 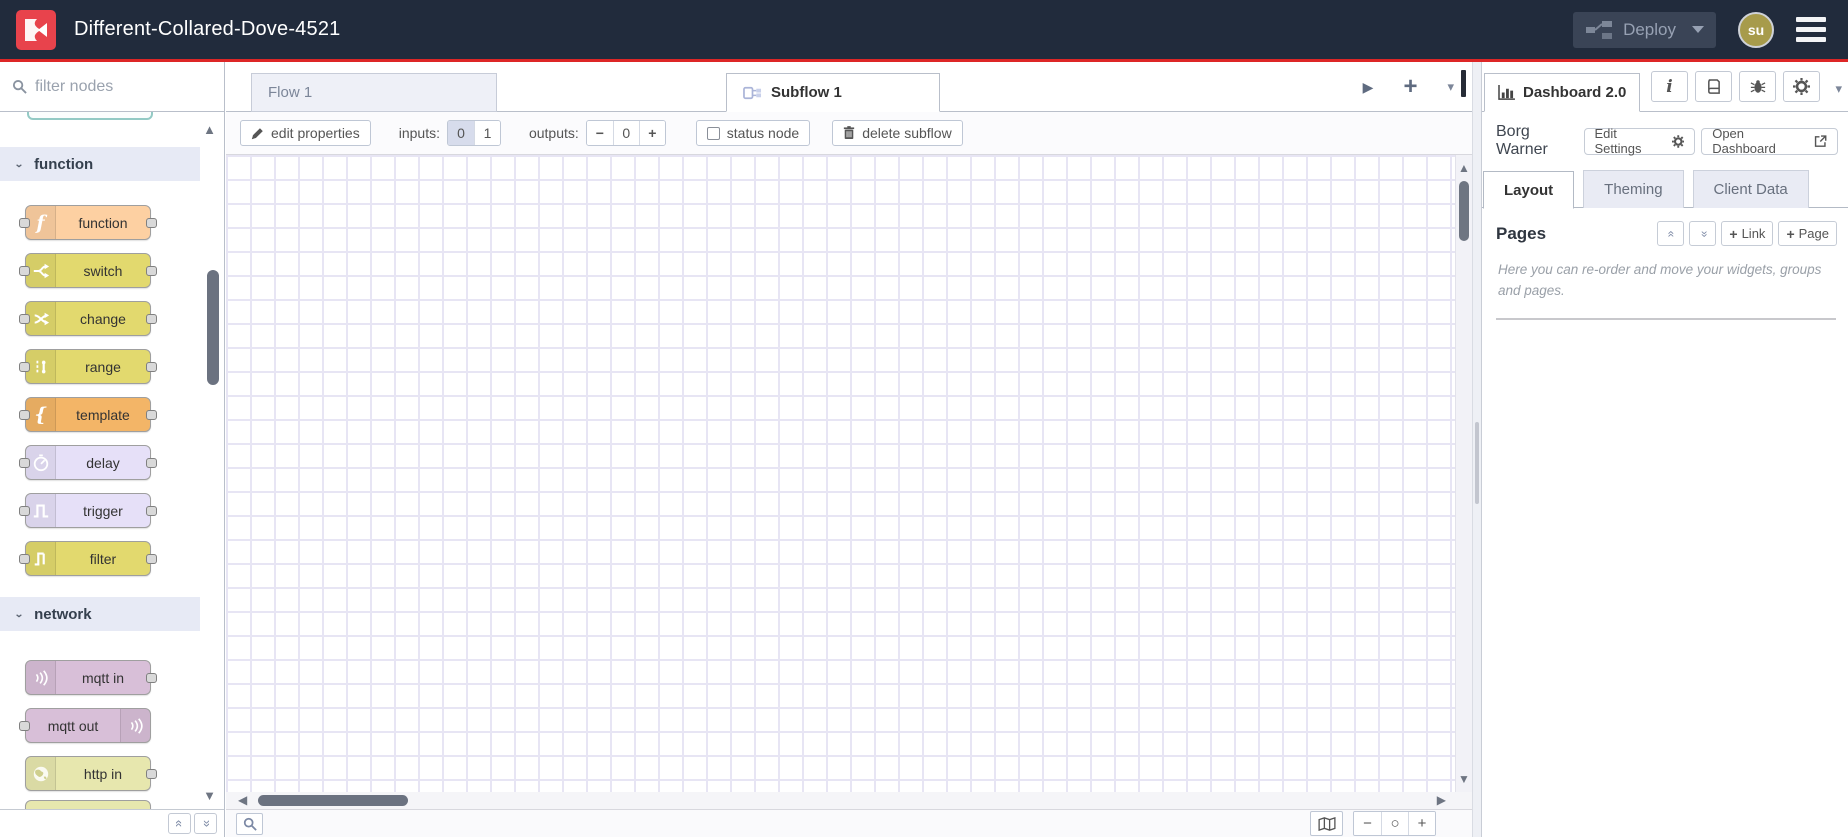 What do you see at coordinates (753, 133) in the screenshot?
I see `status-node-toggle: status node` at bounding box center [753, 133].